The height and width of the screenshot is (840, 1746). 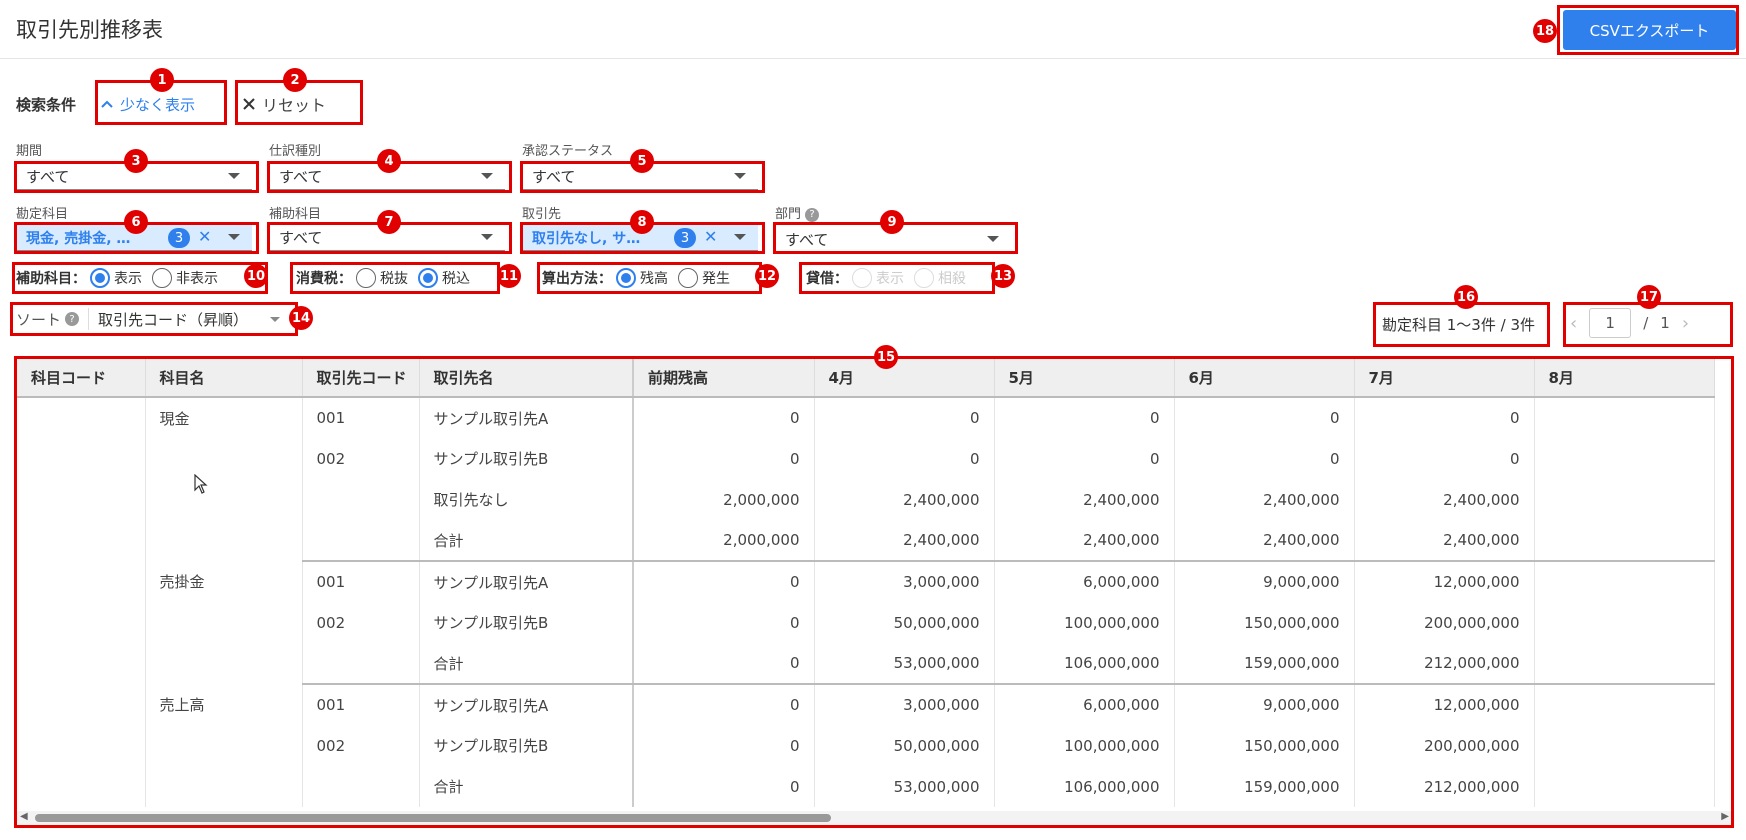 What do you see at coordinates (89, 30) in the screenshot?
I see `page-title: 取引先別推移表` at bounding box center [89, 30].